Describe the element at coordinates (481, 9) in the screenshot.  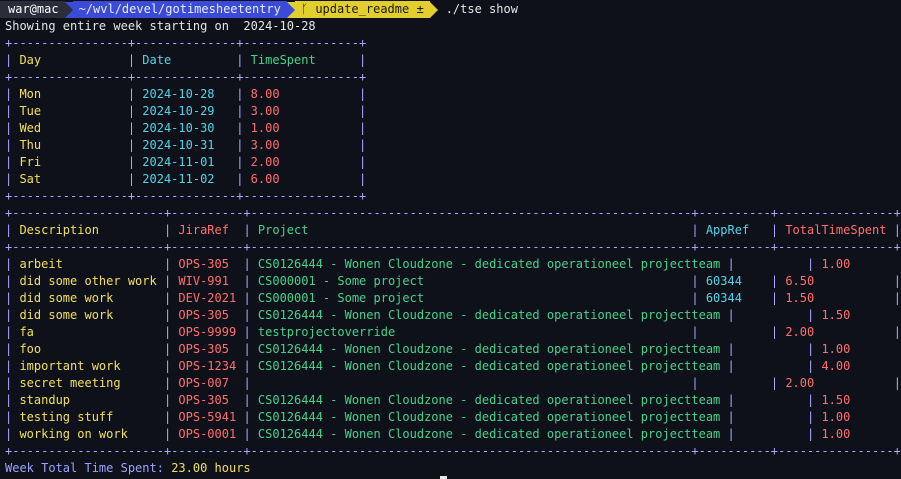
I see `prompt-command: ./tse show` at that location.